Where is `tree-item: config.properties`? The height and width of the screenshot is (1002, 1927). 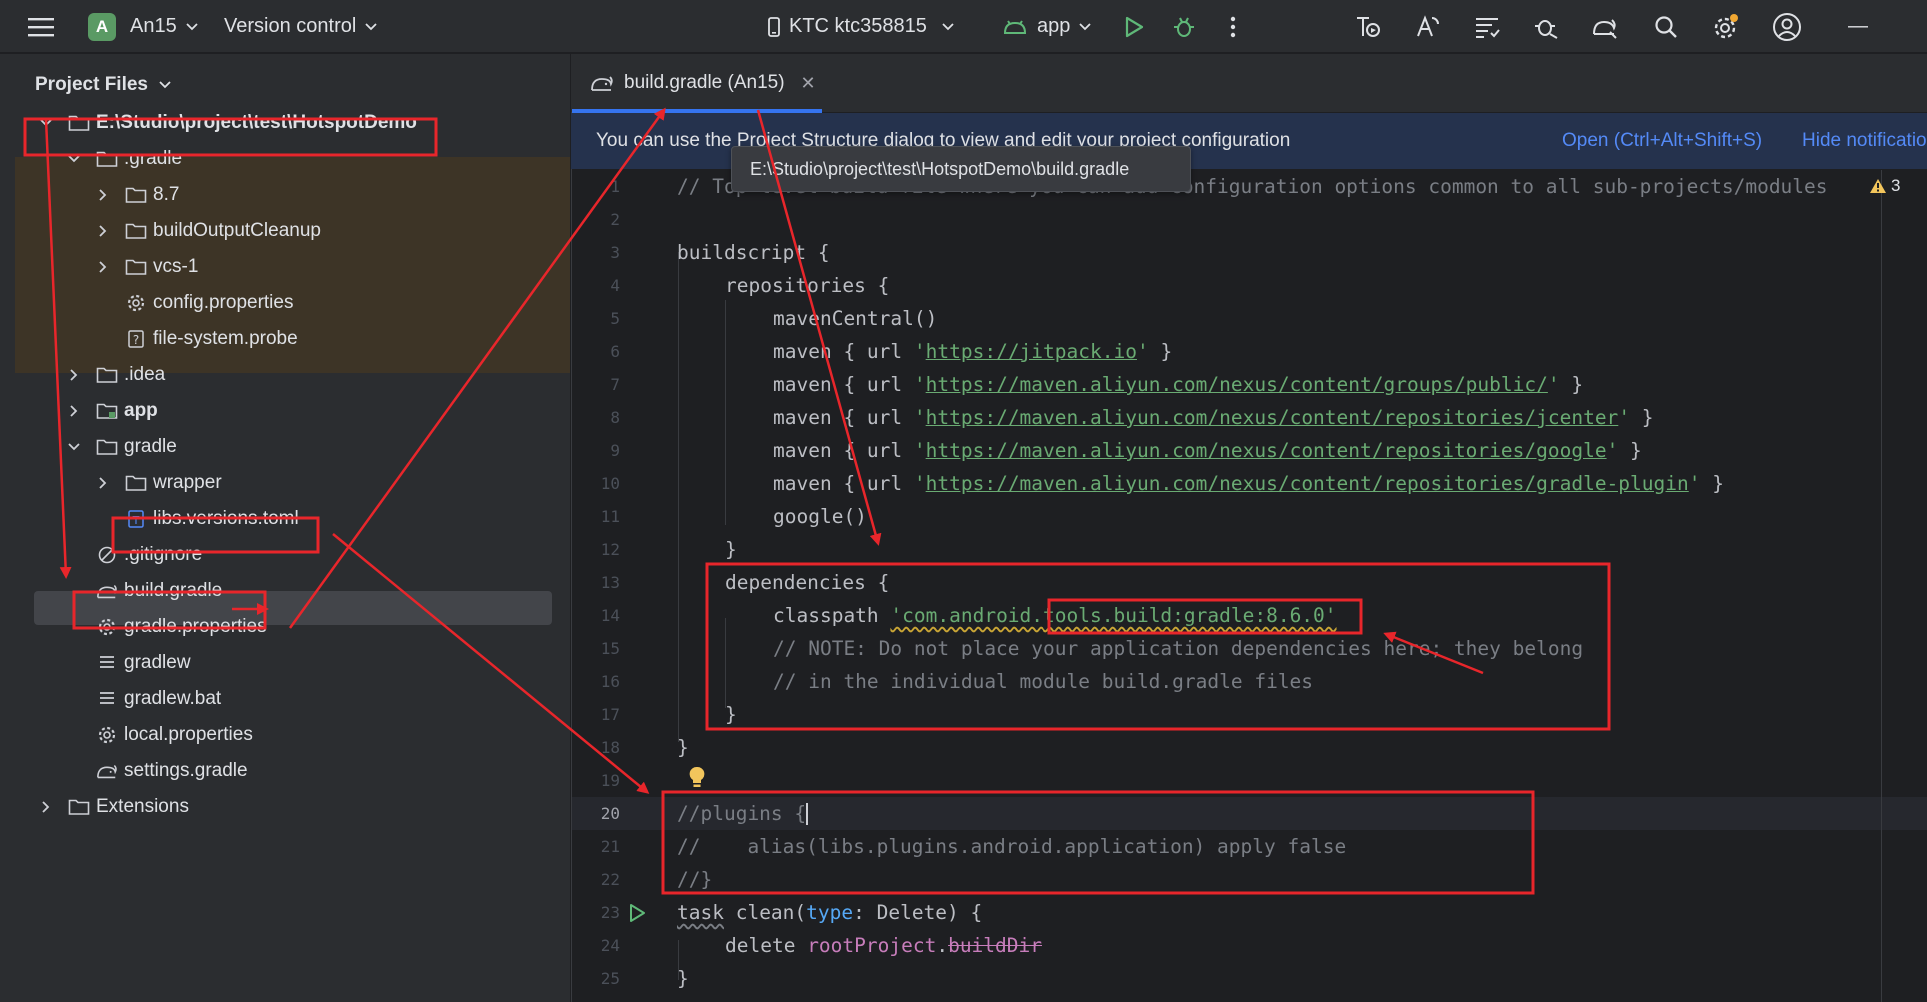 tree-item: config.properties is located at coordinates (209, 303).